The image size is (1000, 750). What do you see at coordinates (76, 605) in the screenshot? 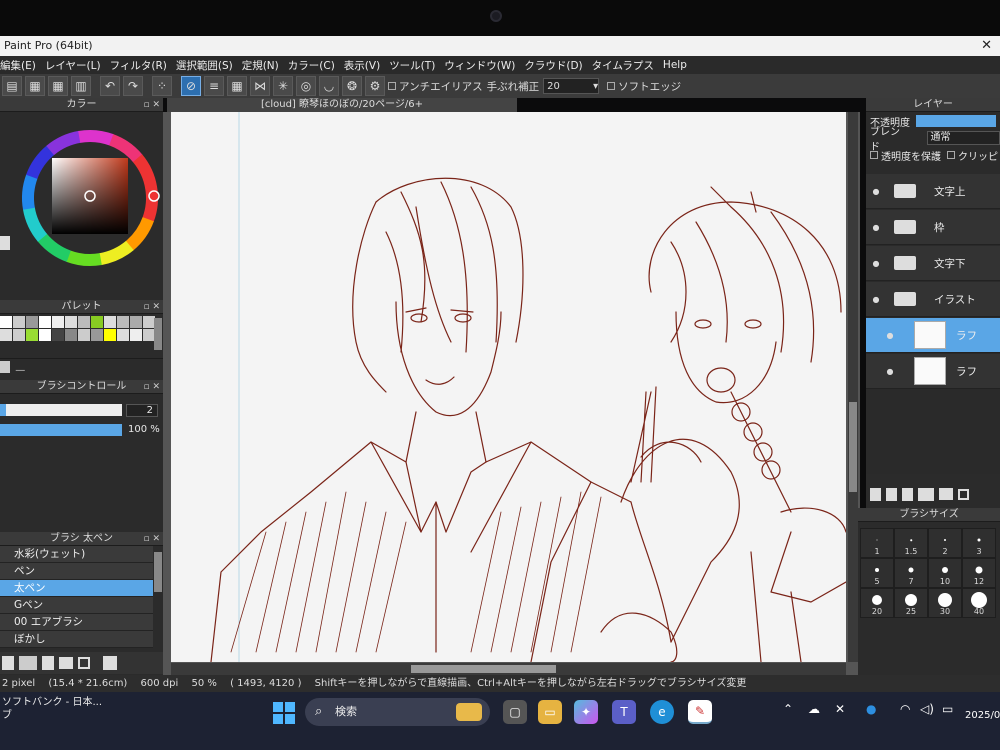
I see `brush-list-item: Gペン` at bounding box center [76, 605].